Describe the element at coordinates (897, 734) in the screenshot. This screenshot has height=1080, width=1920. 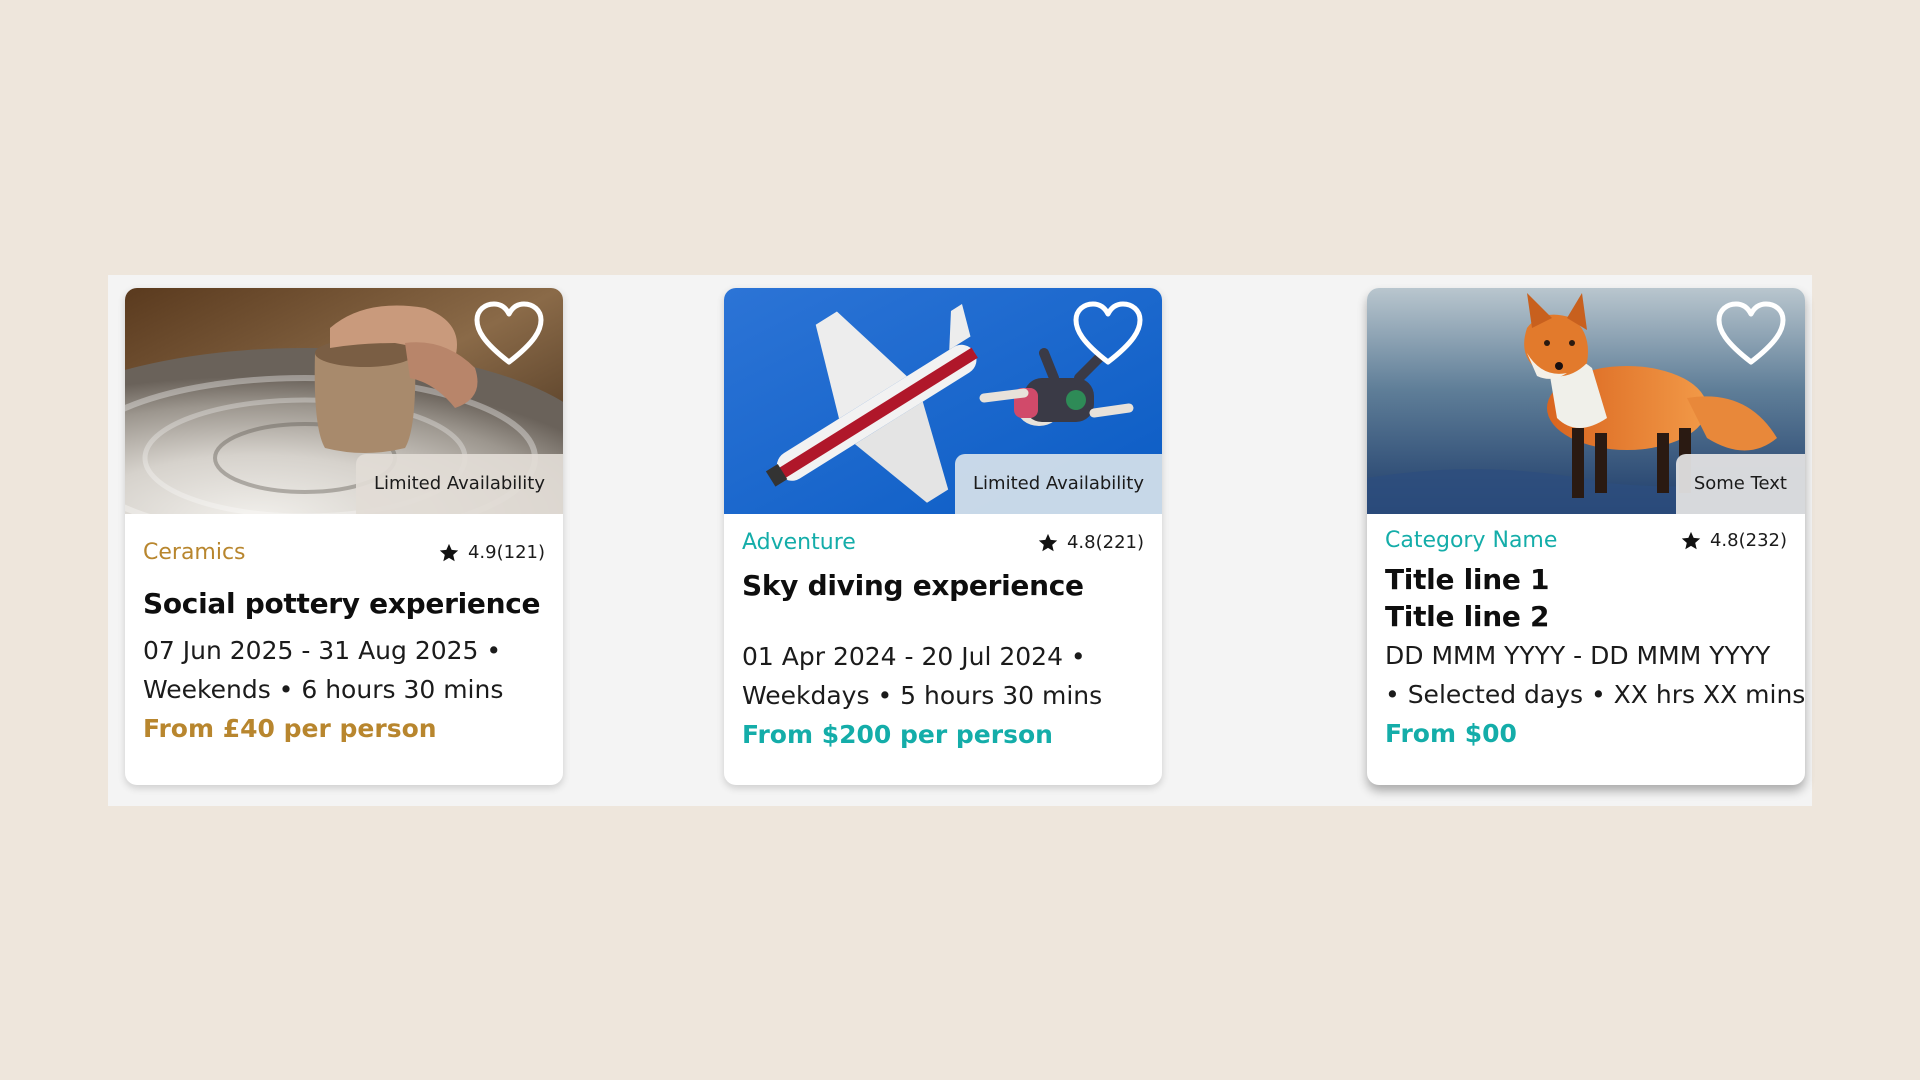
I see `price: From $200 per person` at that location.